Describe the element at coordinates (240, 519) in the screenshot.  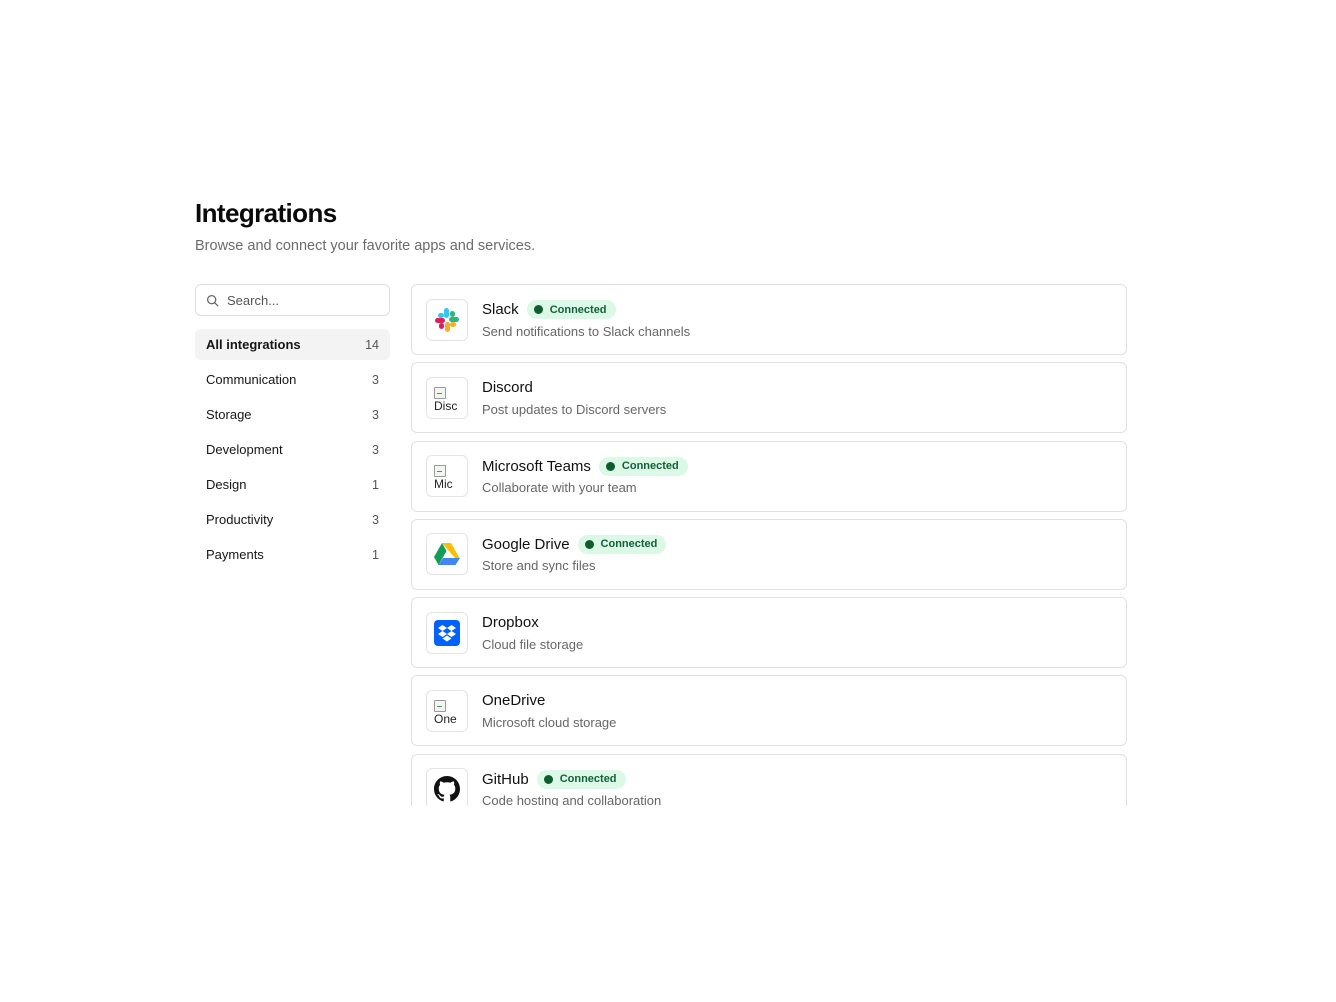
I see `category-label: Productivity` at that location.